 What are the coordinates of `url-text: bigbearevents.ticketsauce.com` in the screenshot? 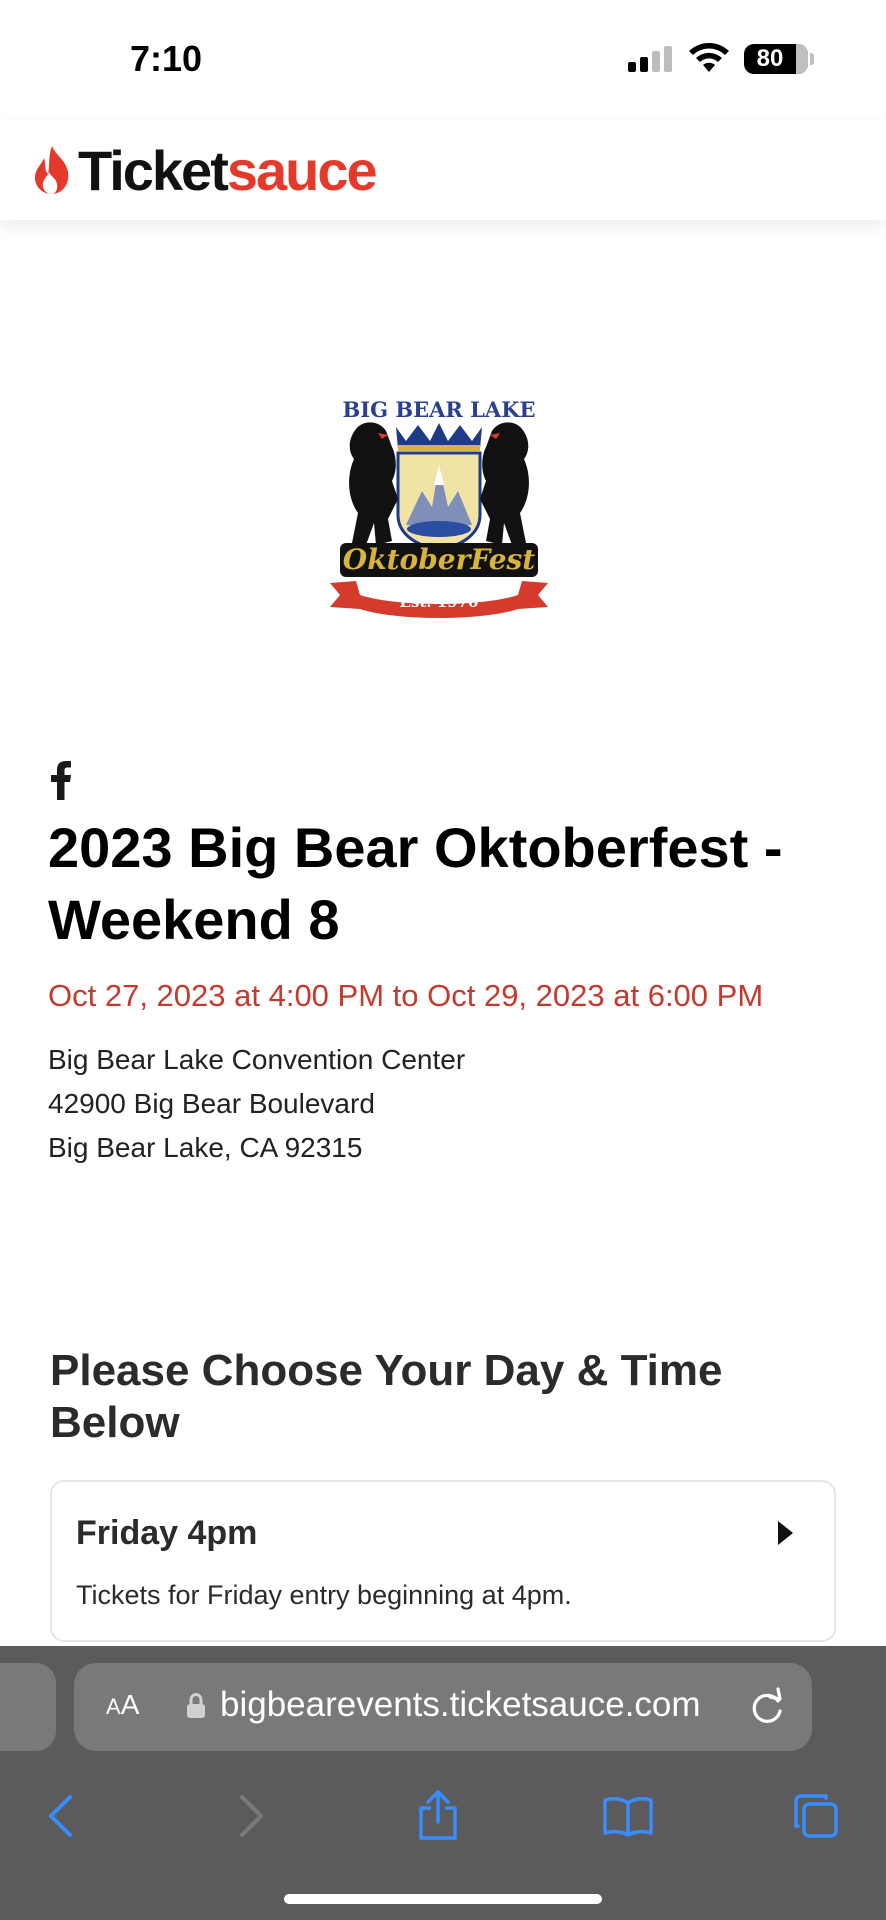 It's located at (460, 1704).